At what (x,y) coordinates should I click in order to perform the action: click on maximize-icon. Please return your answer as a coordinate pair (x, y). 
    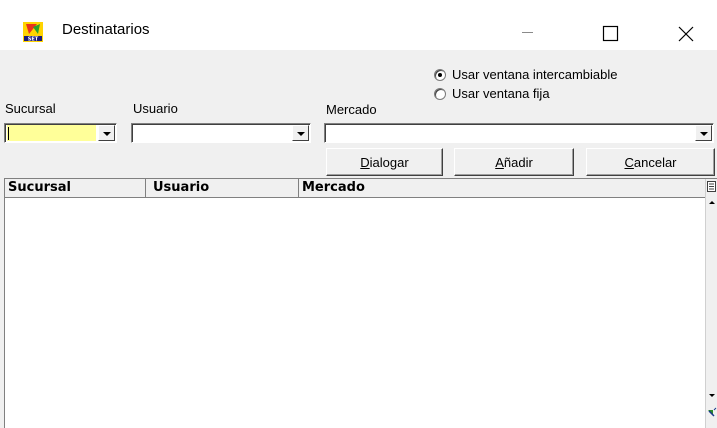
    Looking at the image, I should click on (610, 33).